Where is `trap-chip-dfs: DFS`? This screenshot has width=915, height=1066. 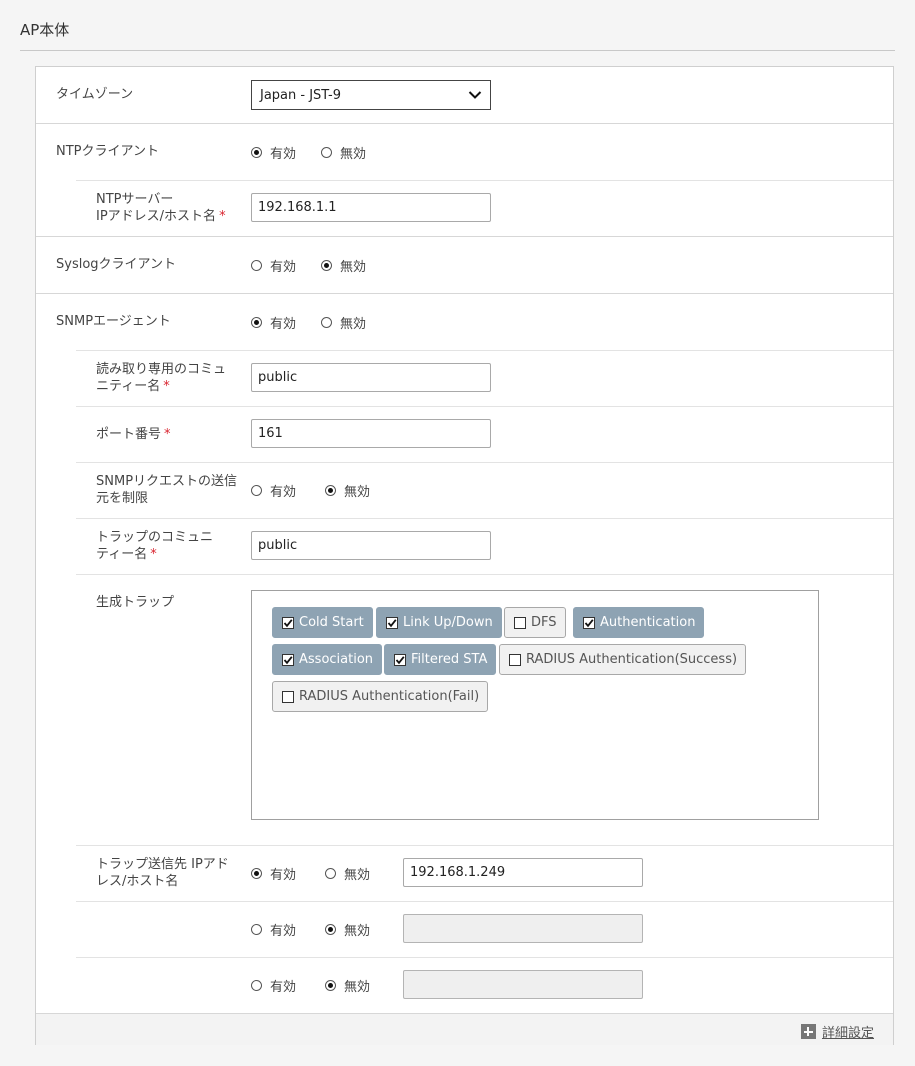 trap-chip-dfs: DFS is located at coordinates (535, 622).